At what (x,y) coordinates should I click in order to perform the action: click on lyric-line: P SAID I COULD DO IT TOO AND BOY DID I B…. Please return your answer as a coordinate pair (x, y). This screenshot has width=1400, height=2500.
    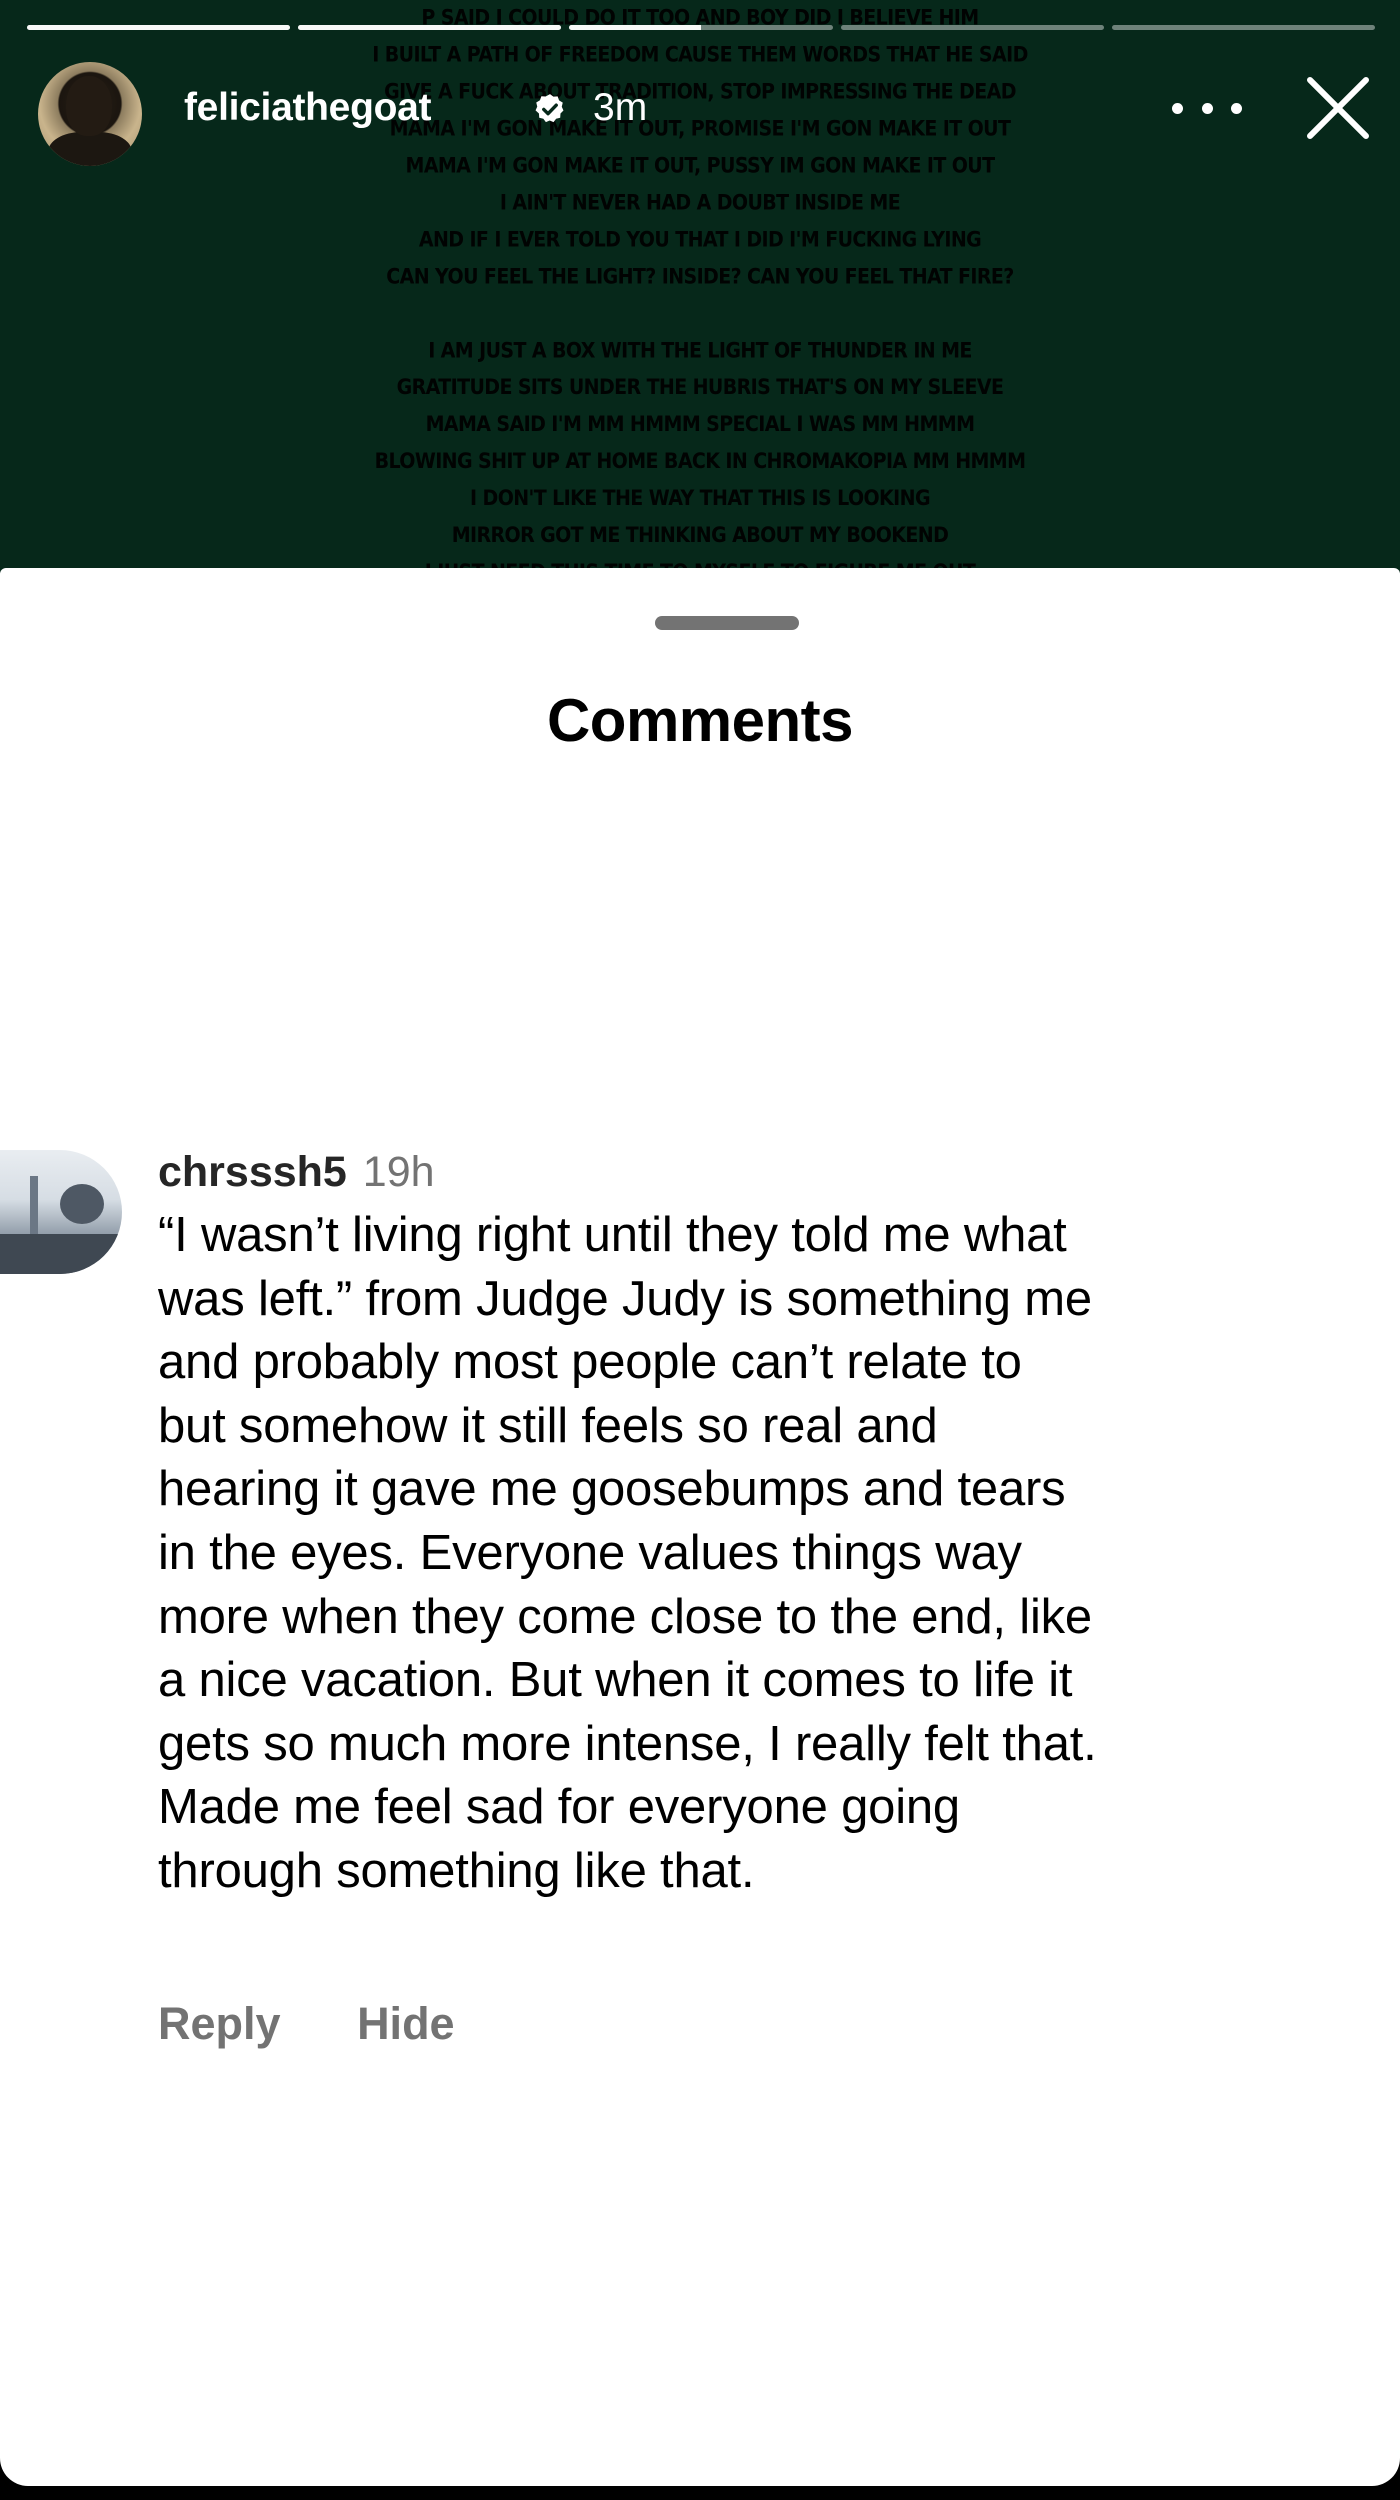
    Looking at the image, I should click on (700, 18).